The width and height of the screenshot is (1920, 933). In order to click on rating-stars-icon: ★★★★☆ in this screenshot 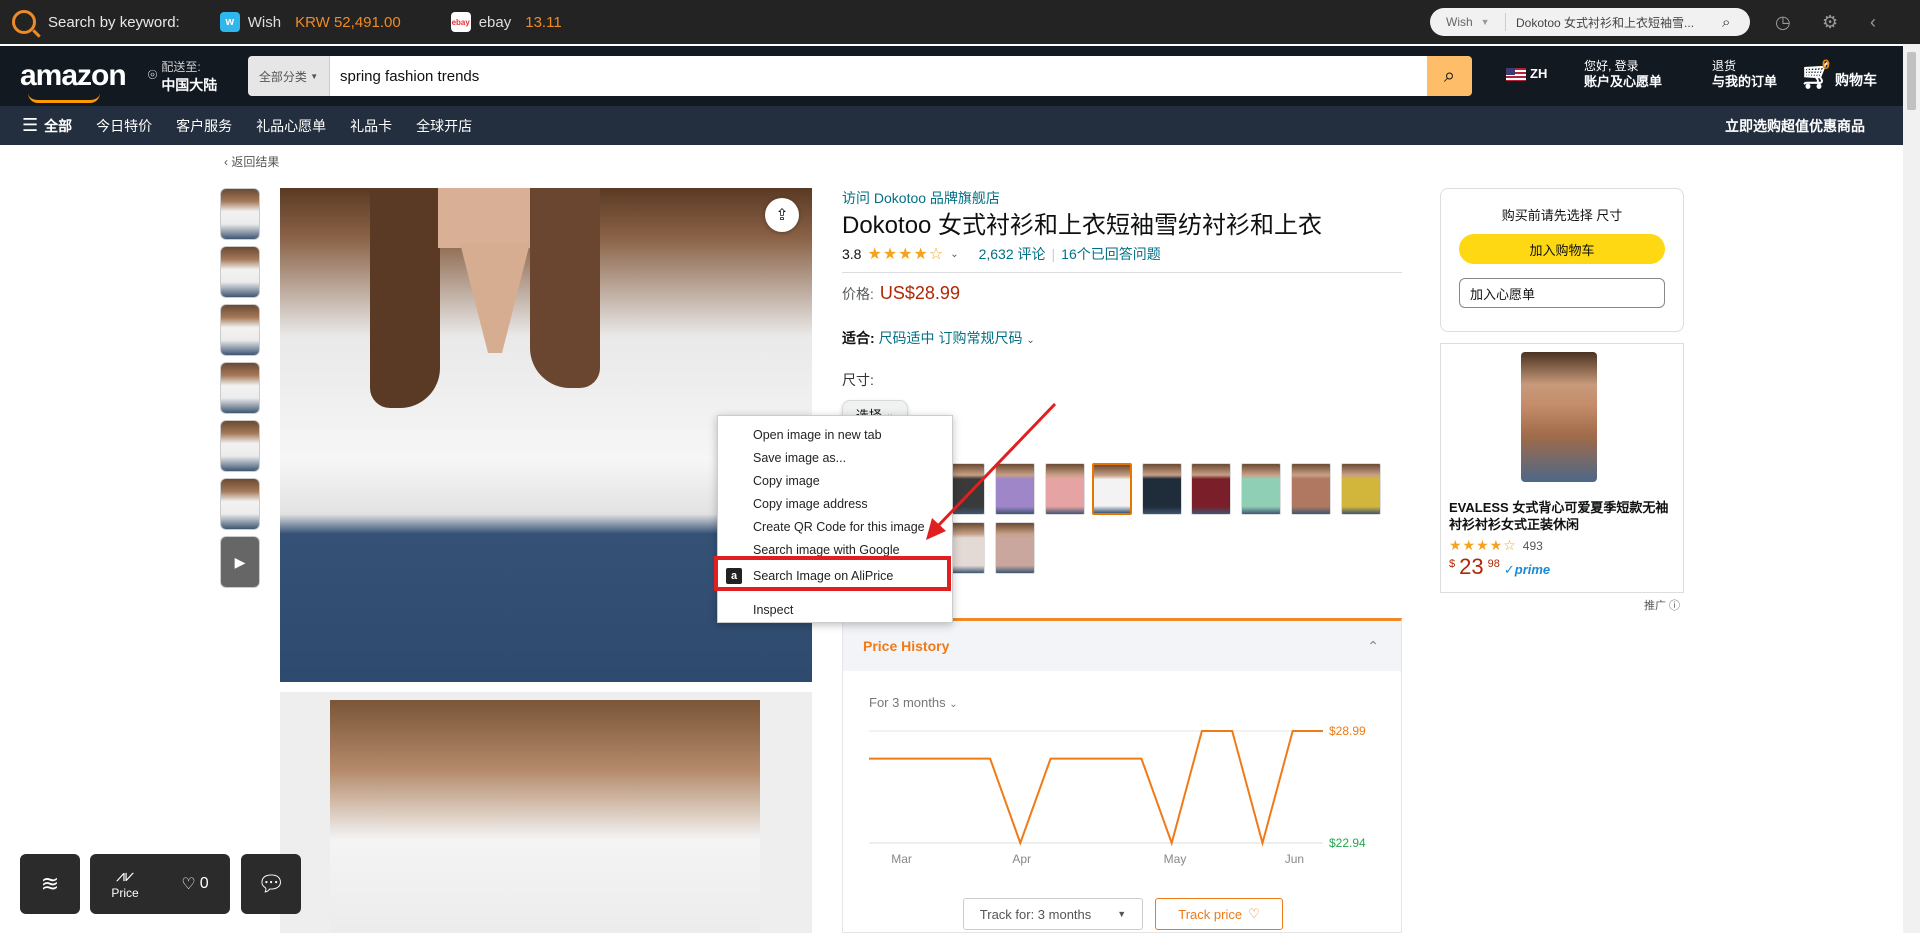, I will do `click(905, 254)`.